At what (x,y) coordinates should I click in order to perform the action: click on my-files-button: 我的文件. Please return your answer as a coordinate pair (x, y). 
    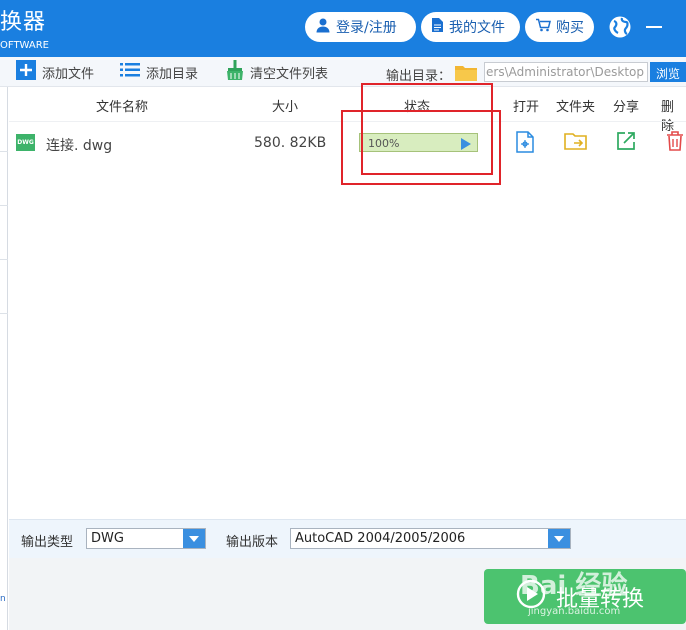
    Looking at the image, I should click on (470, 27).